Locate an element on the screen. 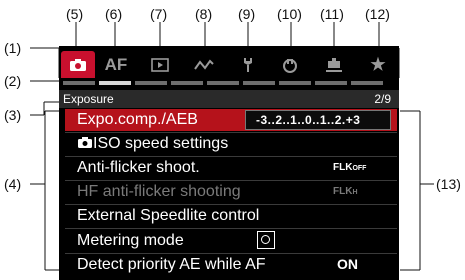 The height and width of the screenshot is (280, 465). divider is located at coordinates (231, 228).